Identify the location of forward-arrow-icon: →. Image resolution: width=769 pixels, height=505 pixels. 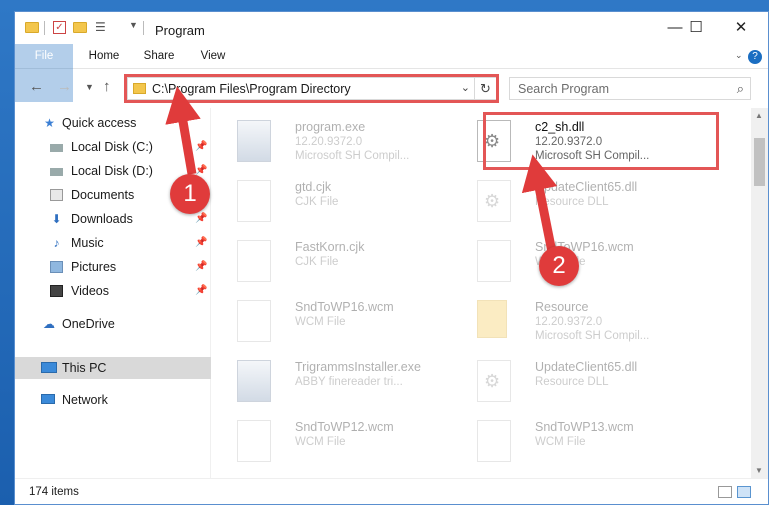
(64, 86).